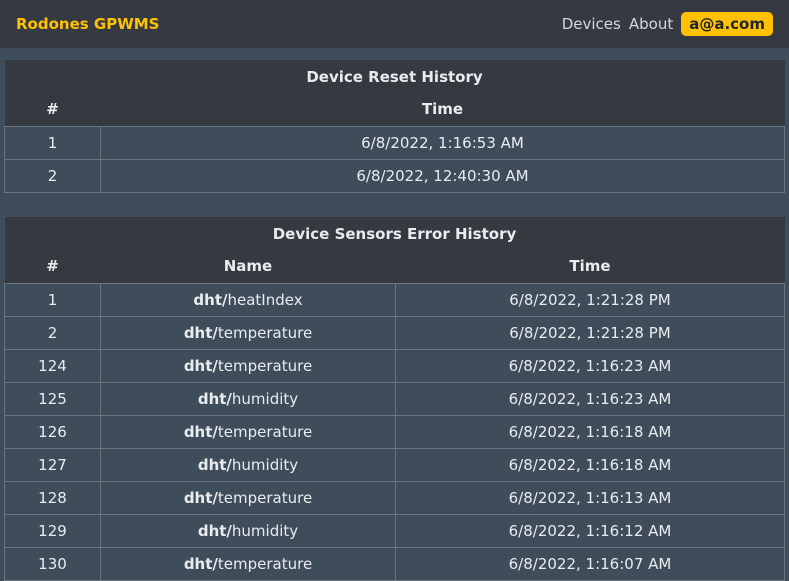 This screenshot has width=789, height=581. I want to click on nav-link-devices: Devices, so click(591, 24).